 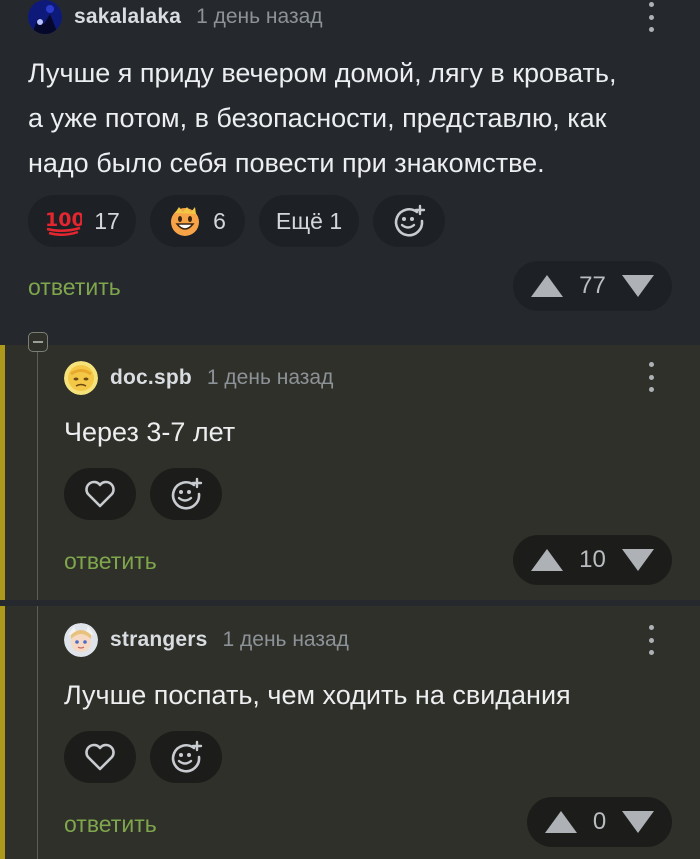 I want to click on reactions-bar: 100 17 6 Ещё 1, so click(x=236, y=221).